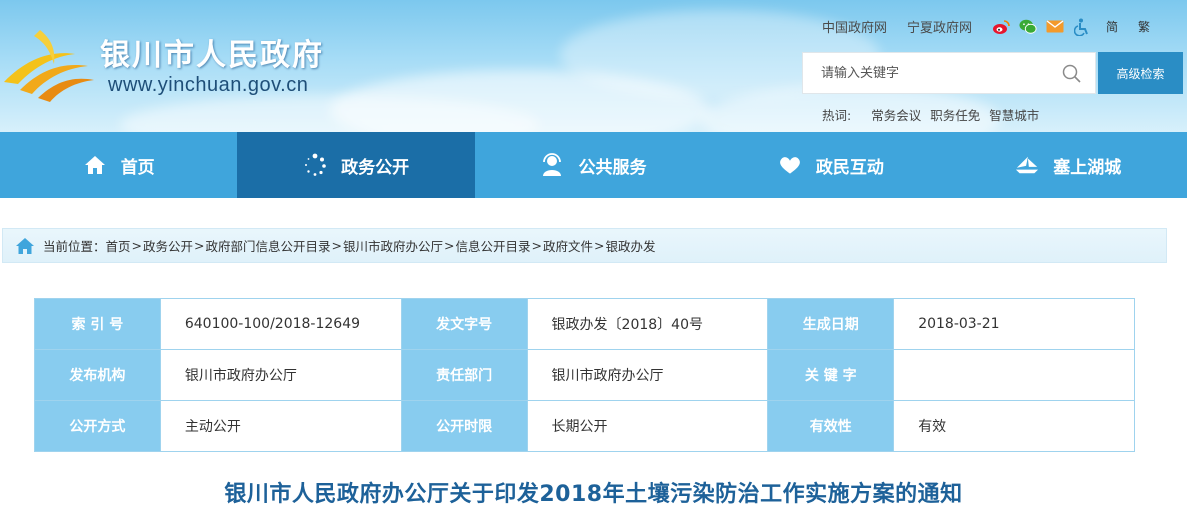  What do you see at coordinates (1014, 114) in the screenshot?
I see `hot-word-link: 智慧城市` at bounding box center [1014, 114].